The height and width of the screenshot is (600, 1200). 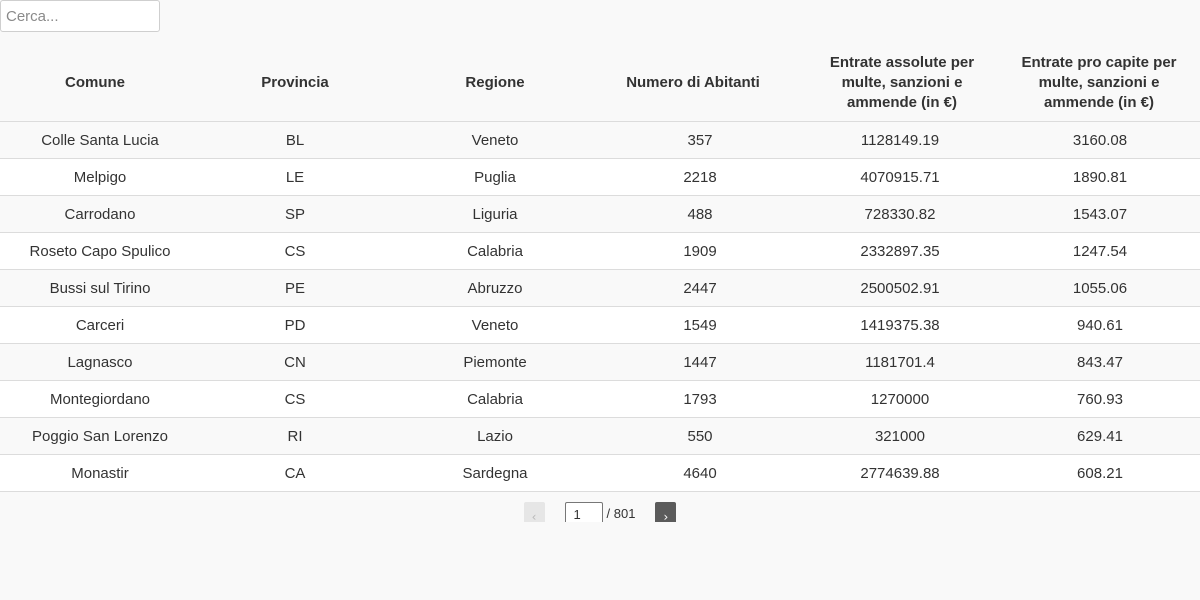 I want to click on cell-entrate-assolute: 2500502.91, so click(x=900, y=288).